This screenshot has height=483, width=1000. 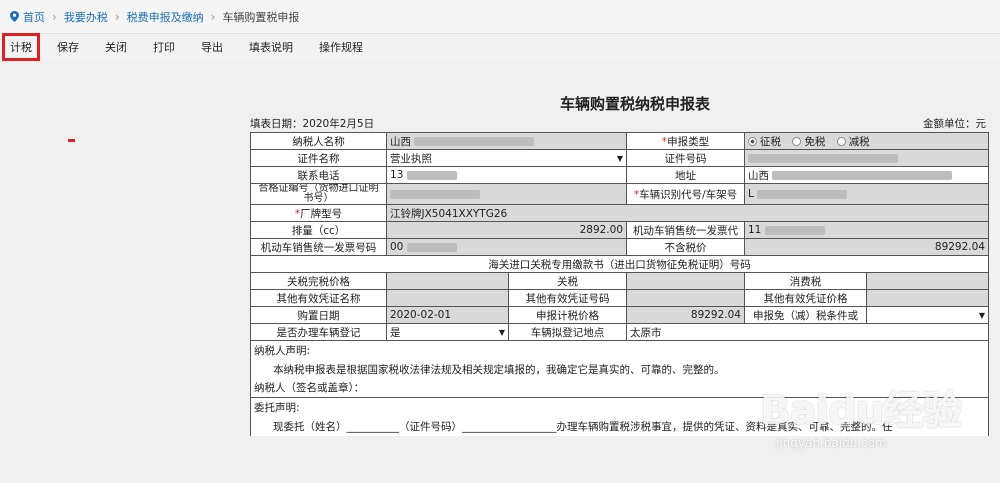 I want to click on toolbar: 计税 保存 关闭 打印 导出 填表说明 操作规程, so click(x=500, y=47).